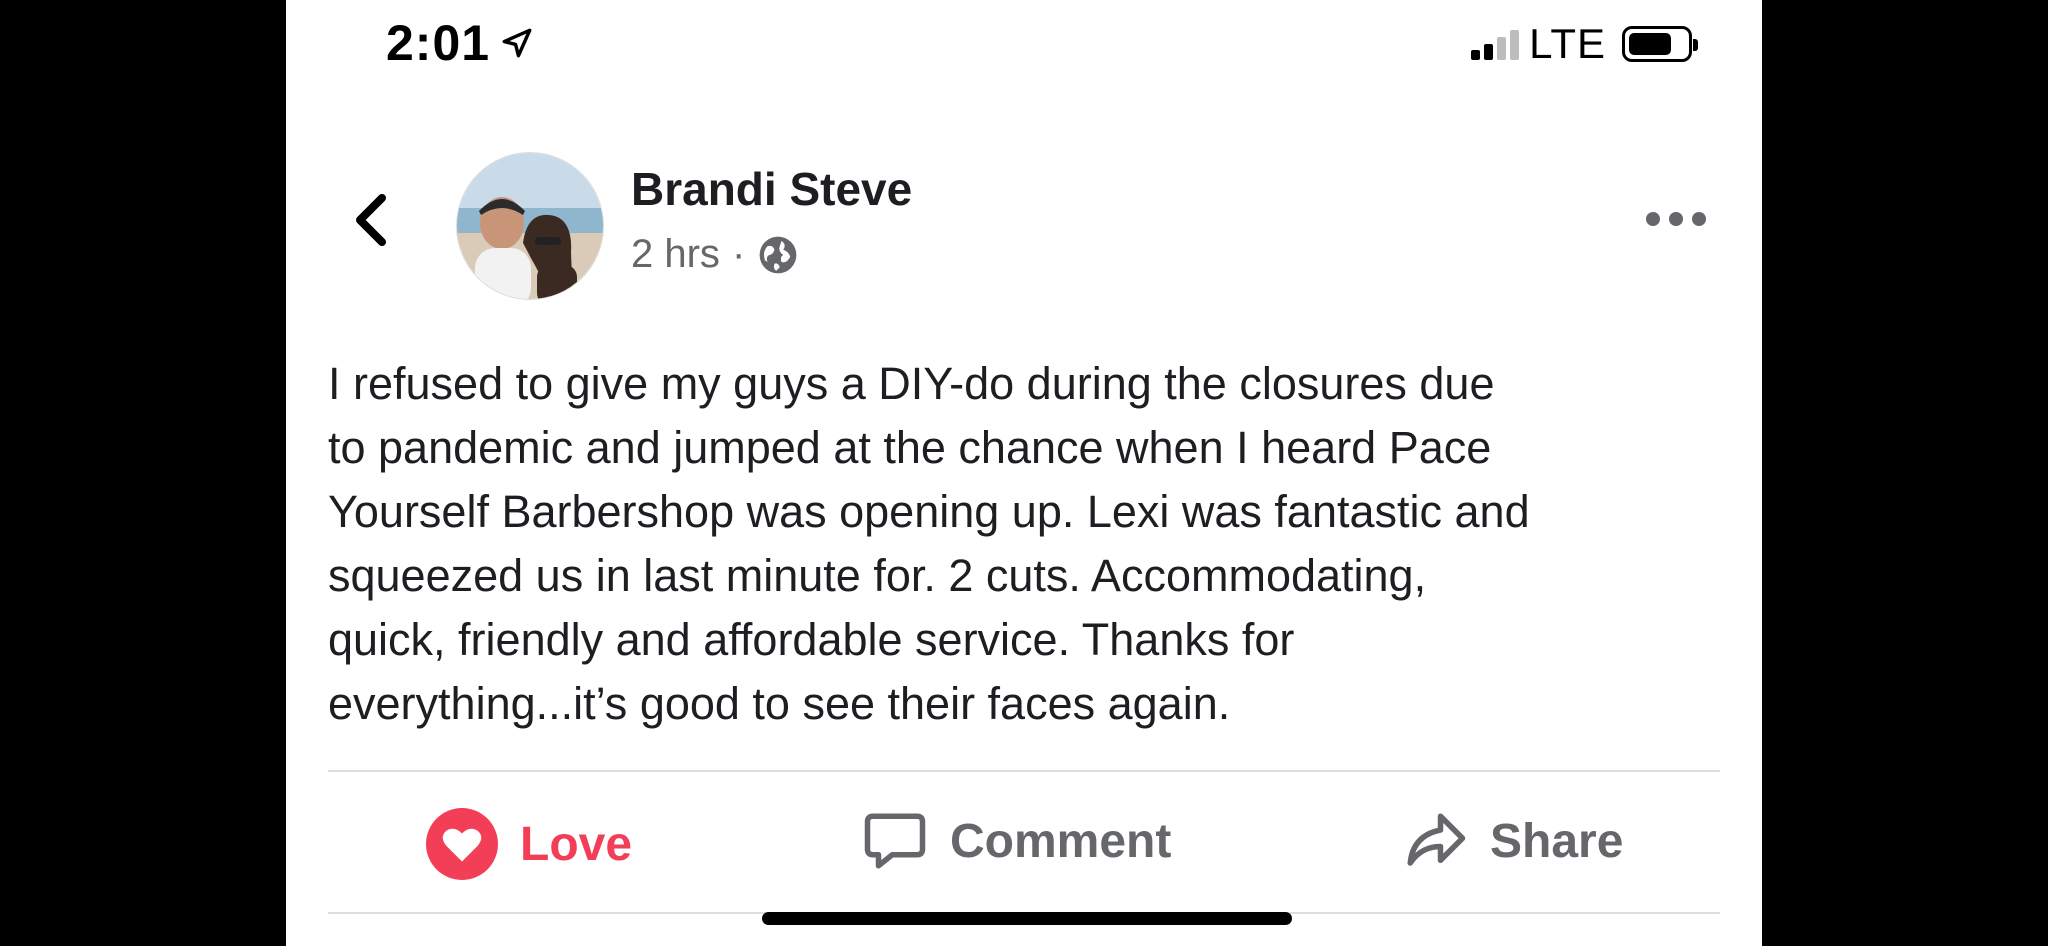 The height and width of the screenshot is (946, 2048). I want to click on post-time: 2 hrs, so click(675, 254).